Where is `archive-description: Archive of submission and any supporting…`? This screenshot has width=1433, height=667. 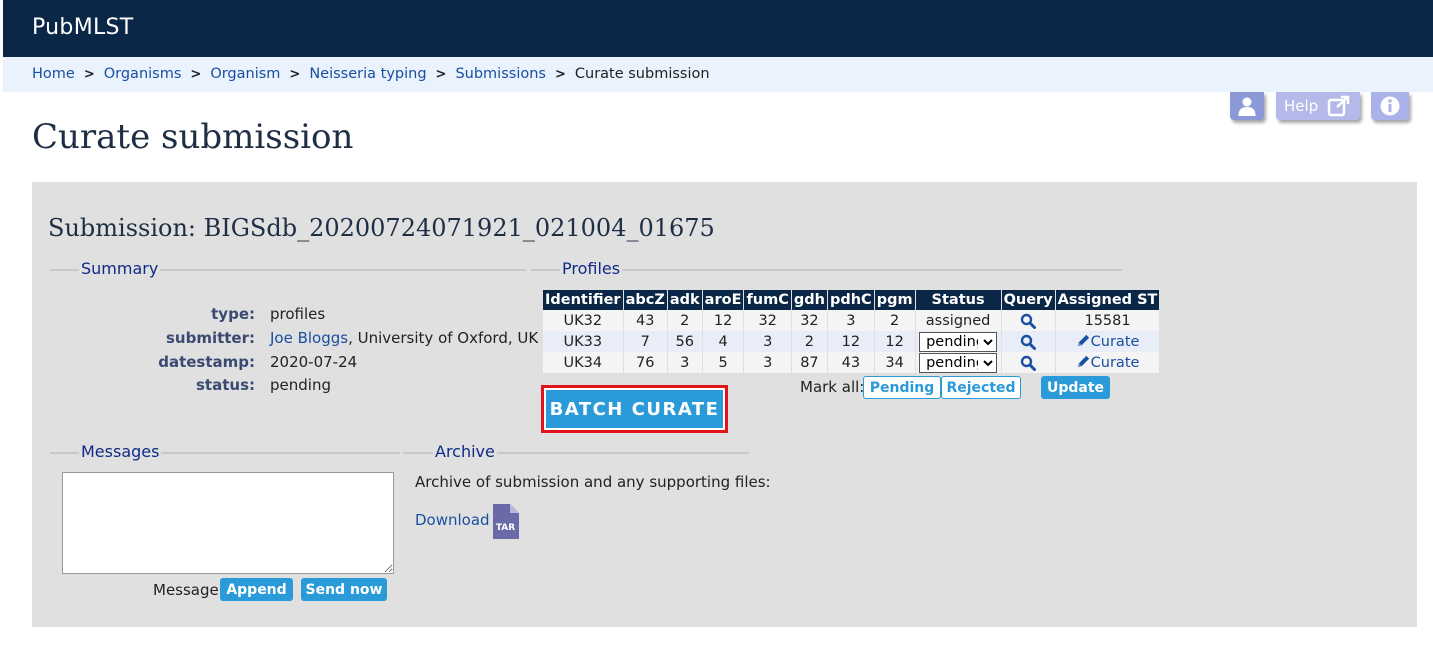
archive-description: Archive of submission and any supporting… is located at coordinates (593, 482).